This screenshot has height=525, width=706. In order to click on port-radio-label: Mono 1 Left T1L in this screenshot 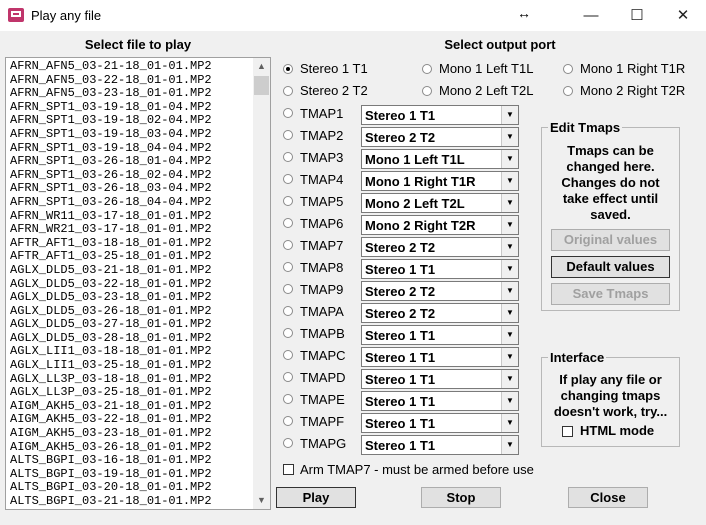, I will do `click(486, 68)`.